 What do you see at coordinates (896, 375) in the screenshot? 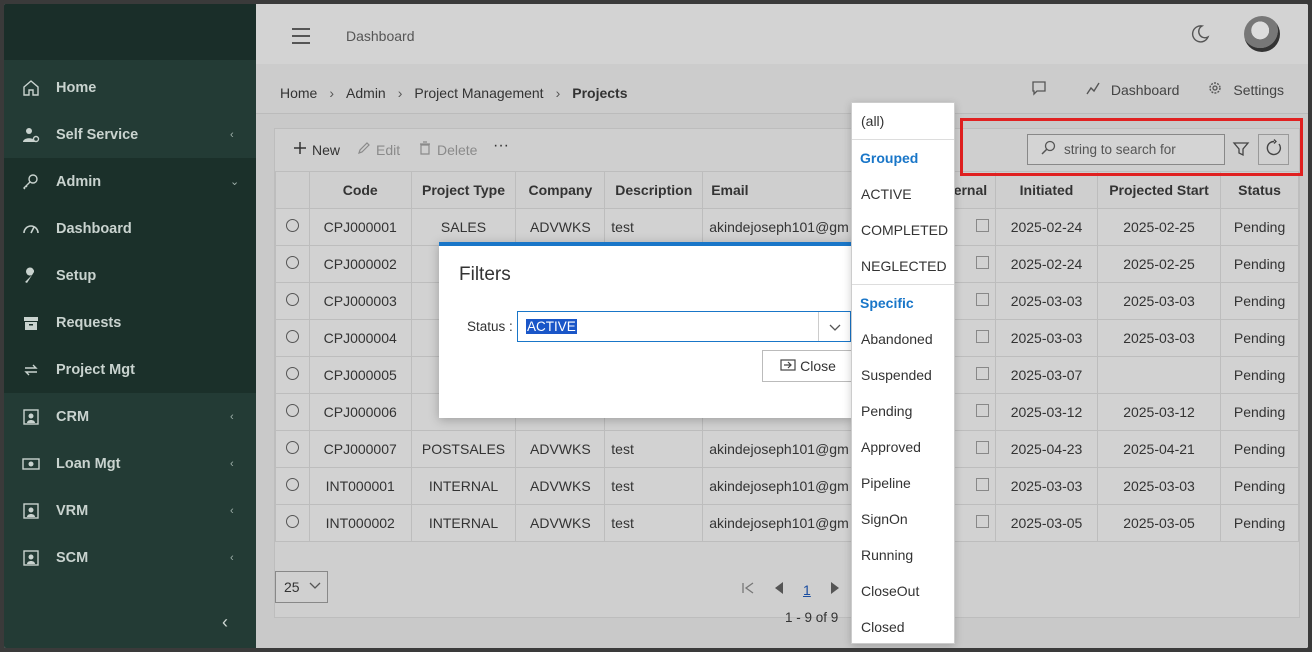
I see `dropdown-option: Suspended` at bounding box center [896, 375].